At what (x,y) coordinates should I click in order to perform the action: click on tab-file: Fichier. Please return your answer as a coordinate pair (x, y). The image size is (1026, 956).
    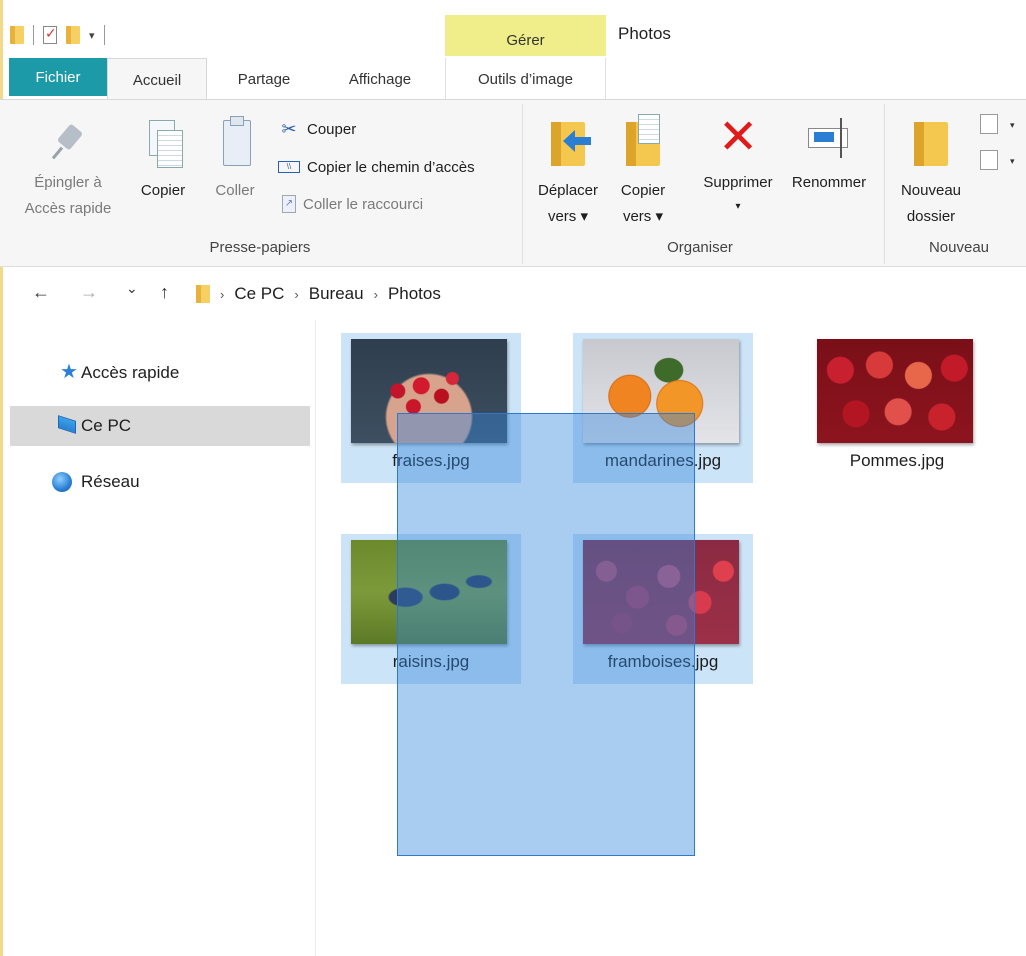
    Looking at the image, I should click on (58, 77).